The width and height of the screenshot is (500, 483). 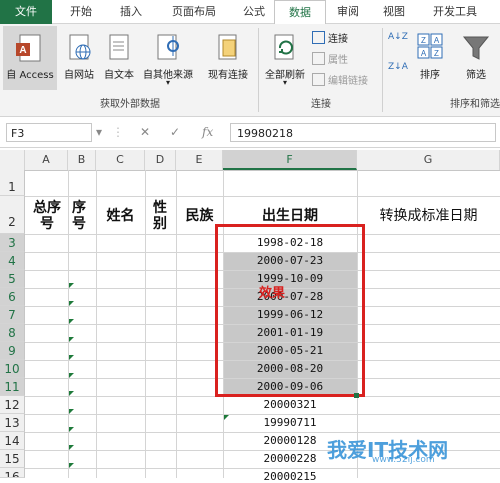 I want to click on refresh-icon, so click(x=284, y=47).